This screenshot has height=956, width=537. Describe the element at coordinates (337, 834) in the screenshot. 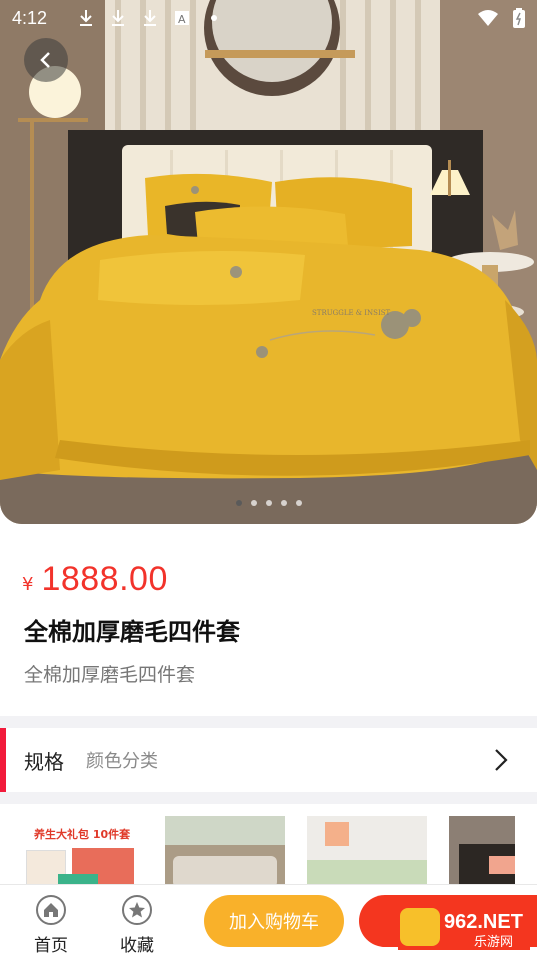

I see `wall-art-image` at that location.